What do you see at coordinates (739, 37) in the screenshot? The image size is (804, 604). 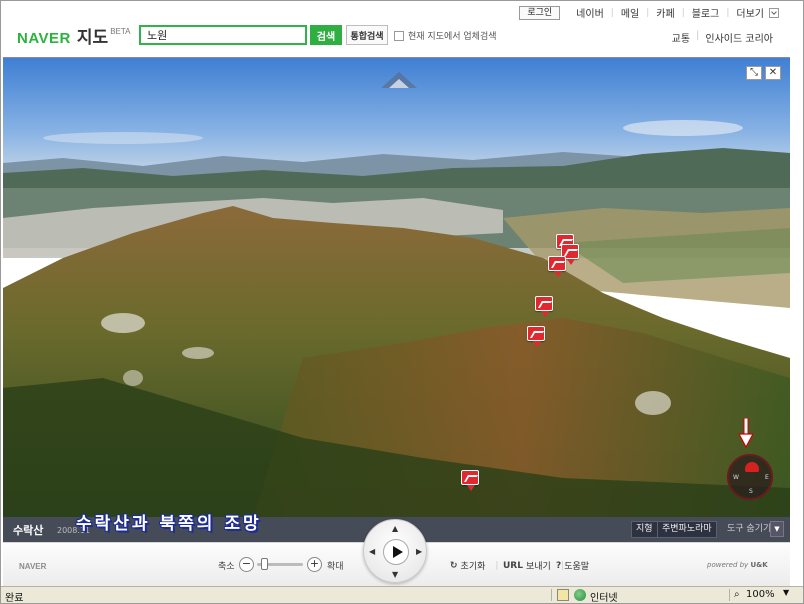 I see `nav-link-inside-korea: 인사이드 코리아` at bounding box center [739, 37].